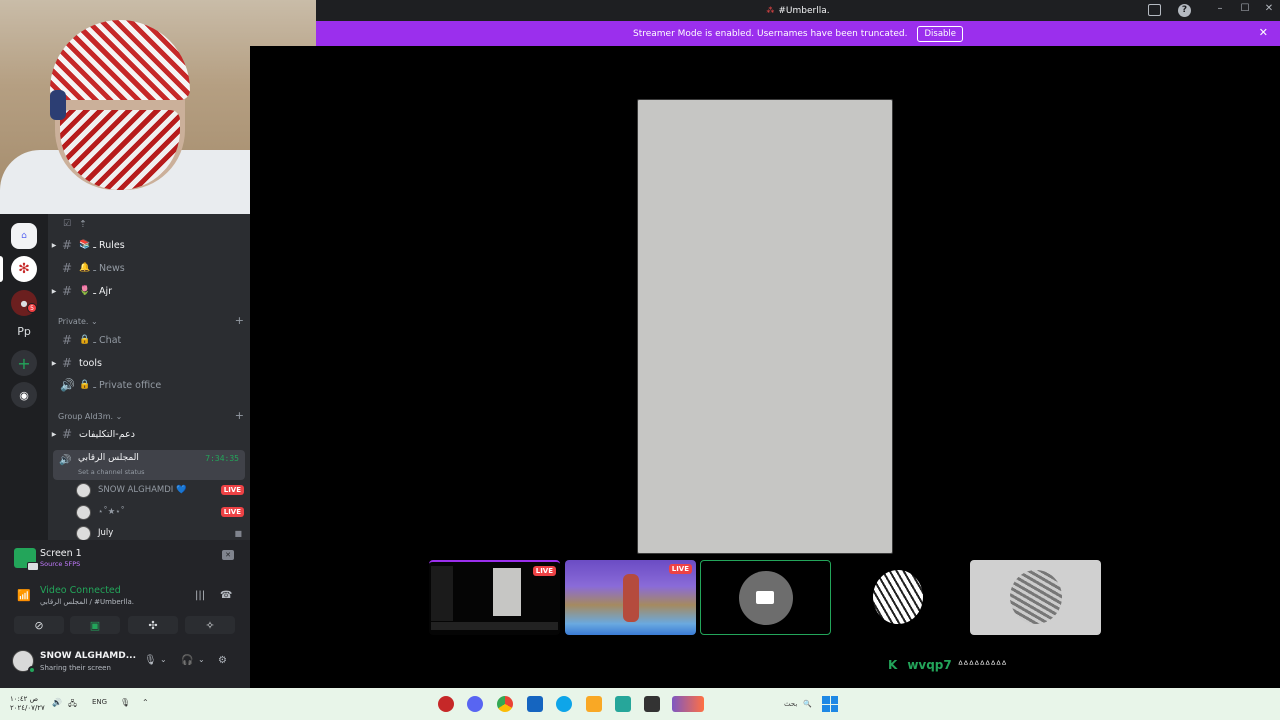 This screenshot has height=720, width=1280. I want to click on screen-share-icon: ▣, so click(95, 625).